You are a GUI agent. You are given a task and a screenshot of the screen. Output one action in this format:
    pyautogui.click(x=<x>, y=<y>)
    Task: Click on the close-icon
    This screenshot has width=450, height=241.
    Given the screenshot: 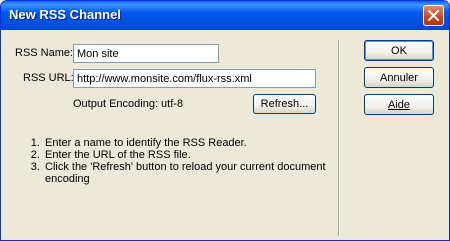 What is the action you would take?
    pyautogui.click(x=433, y=15)
    